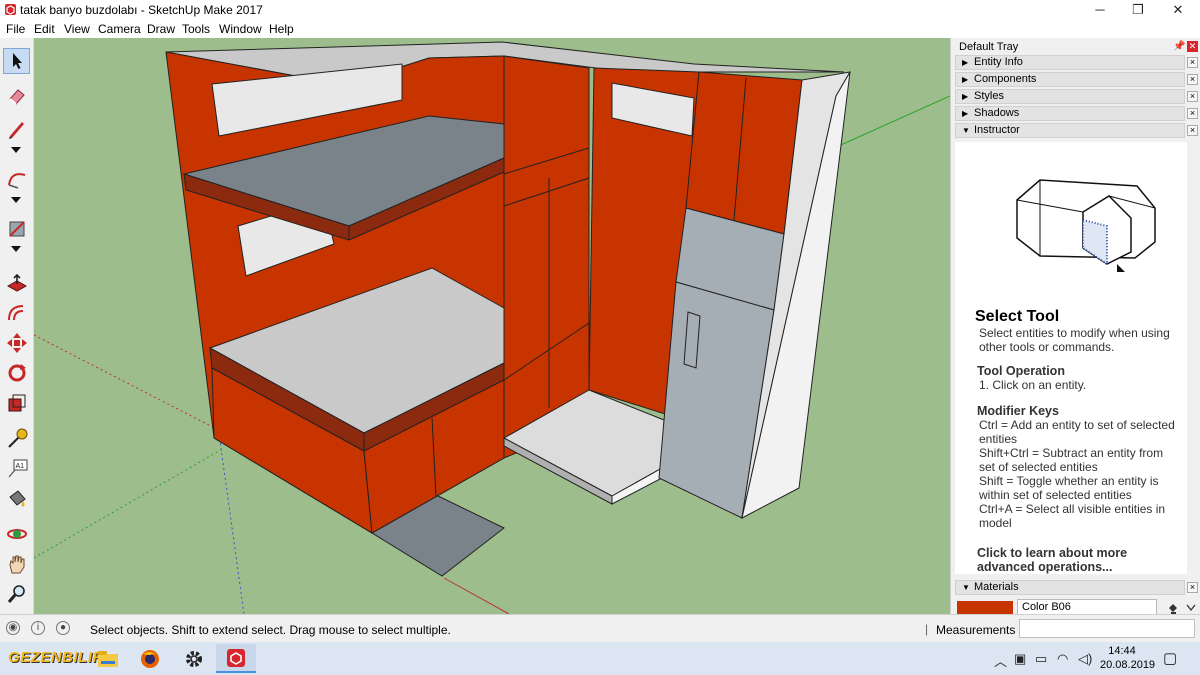  I want to click on create-material-icon, so click(1173, 608).